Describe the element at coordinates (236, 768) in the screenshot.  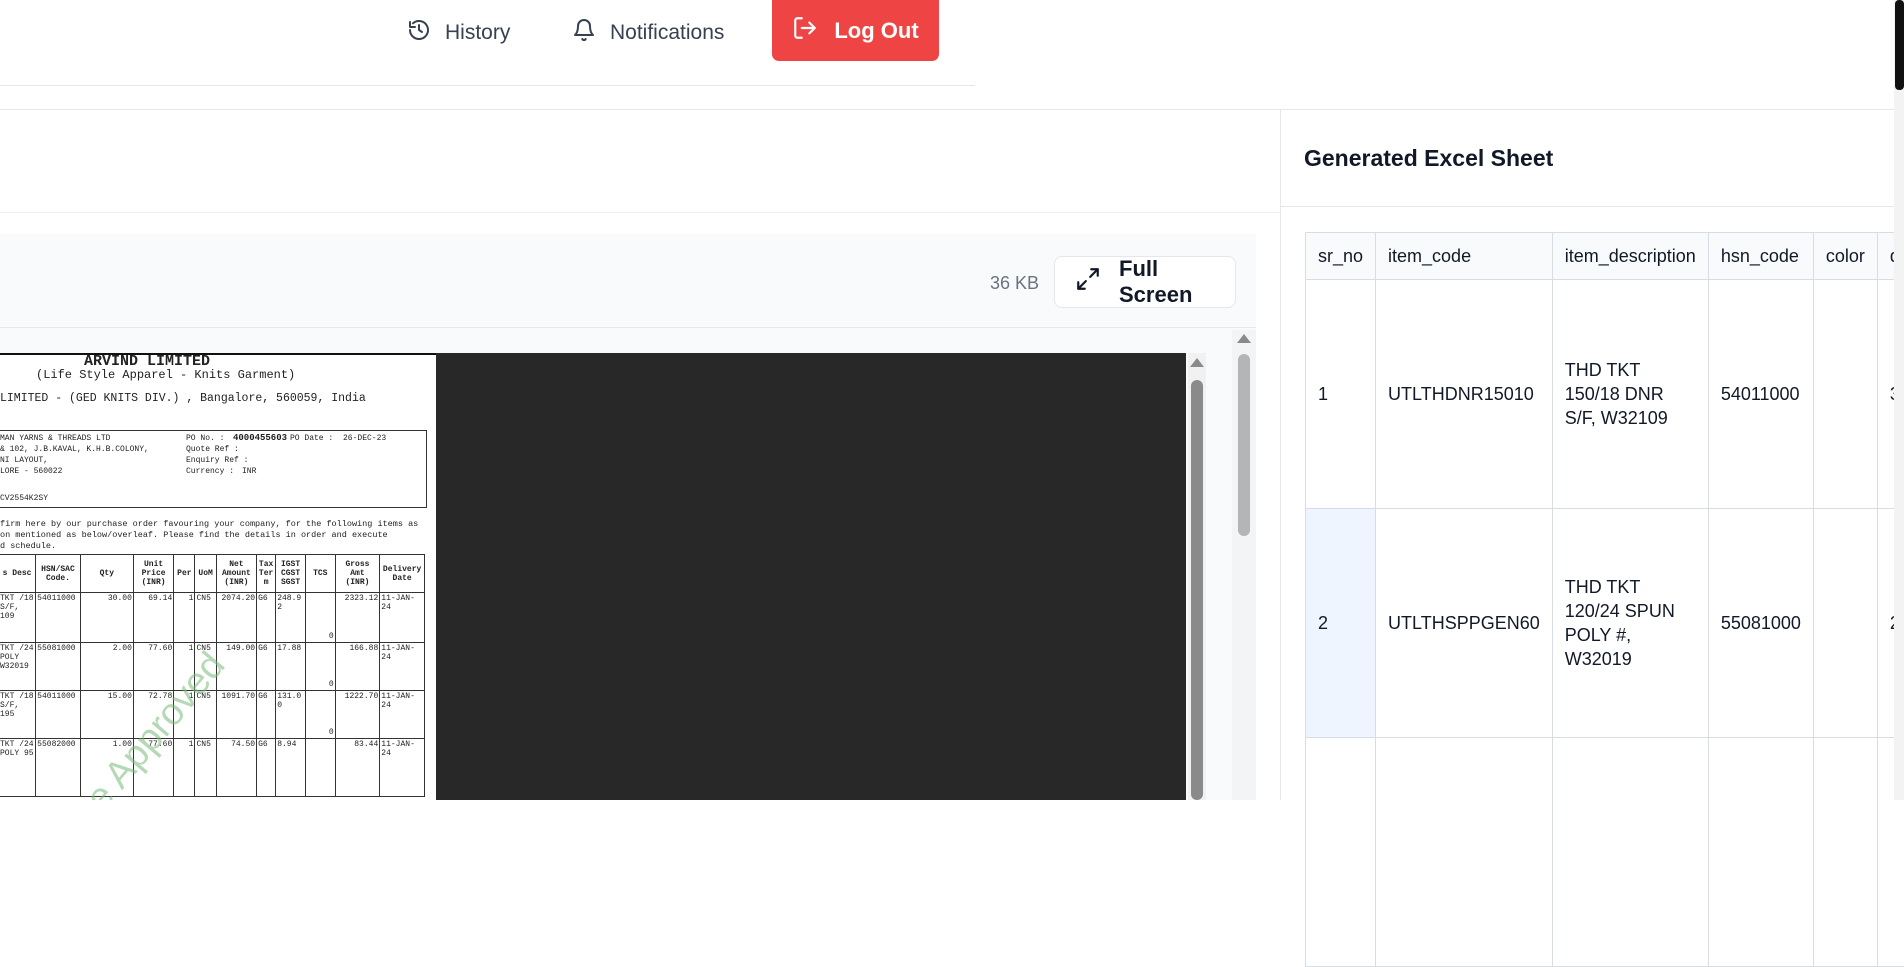
I see `po-cell: 74.50` at that location.